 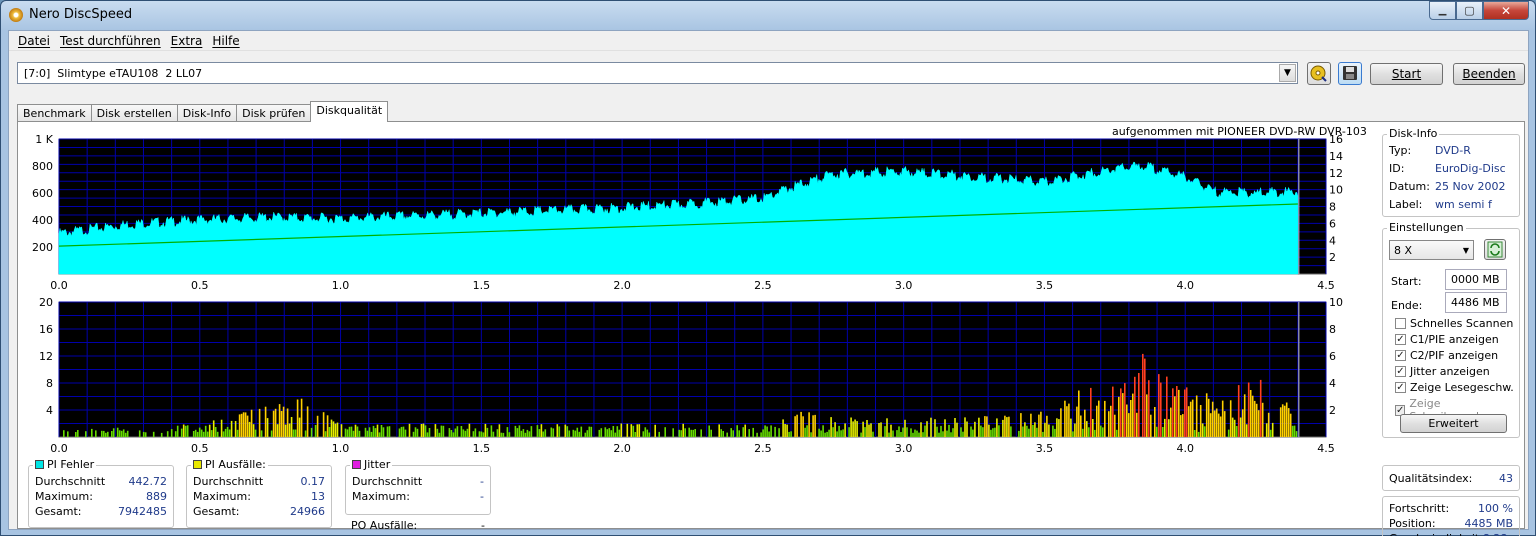 I want to click on checkbox-4: ✓ Zeige Lesegeschw., so click(x=1454, y=387).